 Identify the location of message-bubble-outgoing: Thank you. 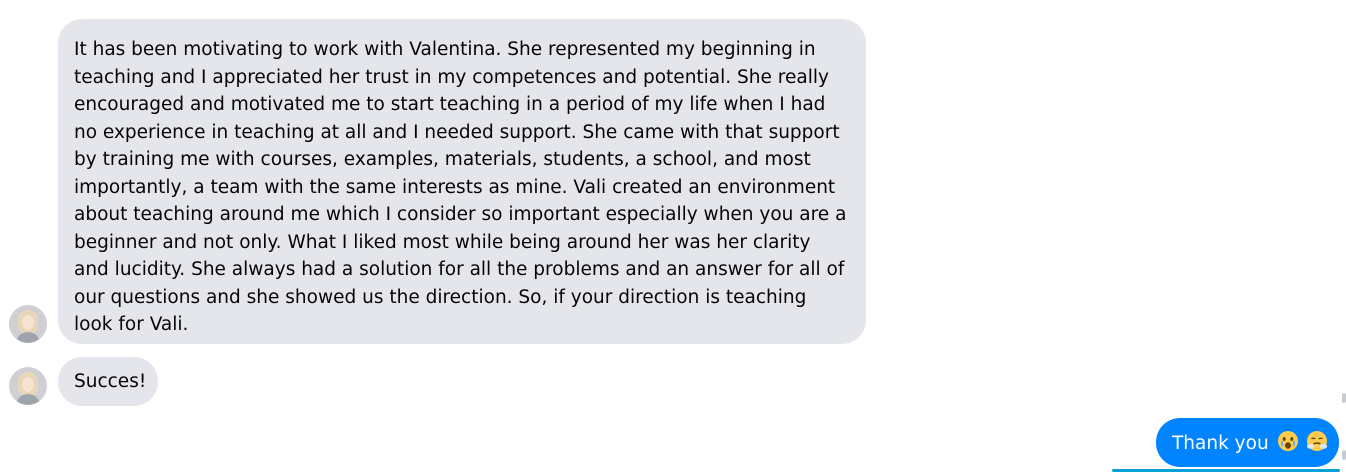
(1247, 442).